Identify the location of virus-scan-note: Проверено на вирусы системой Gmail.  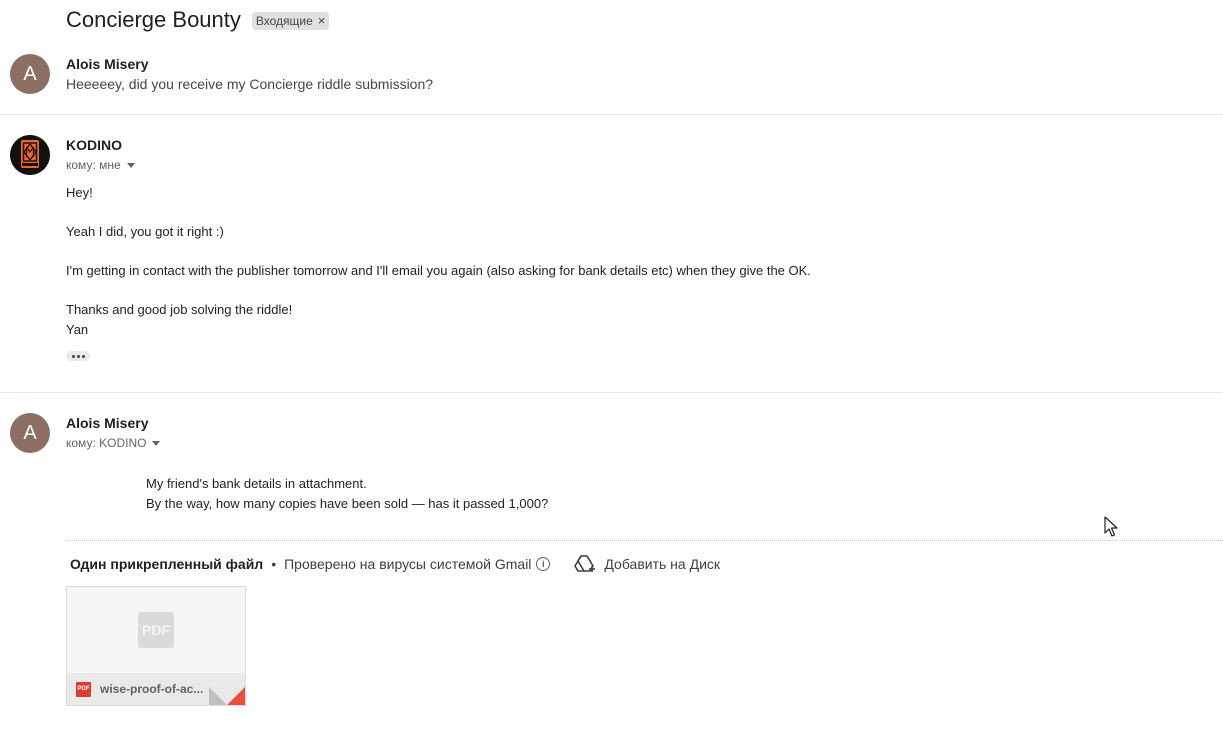
(408, 564).